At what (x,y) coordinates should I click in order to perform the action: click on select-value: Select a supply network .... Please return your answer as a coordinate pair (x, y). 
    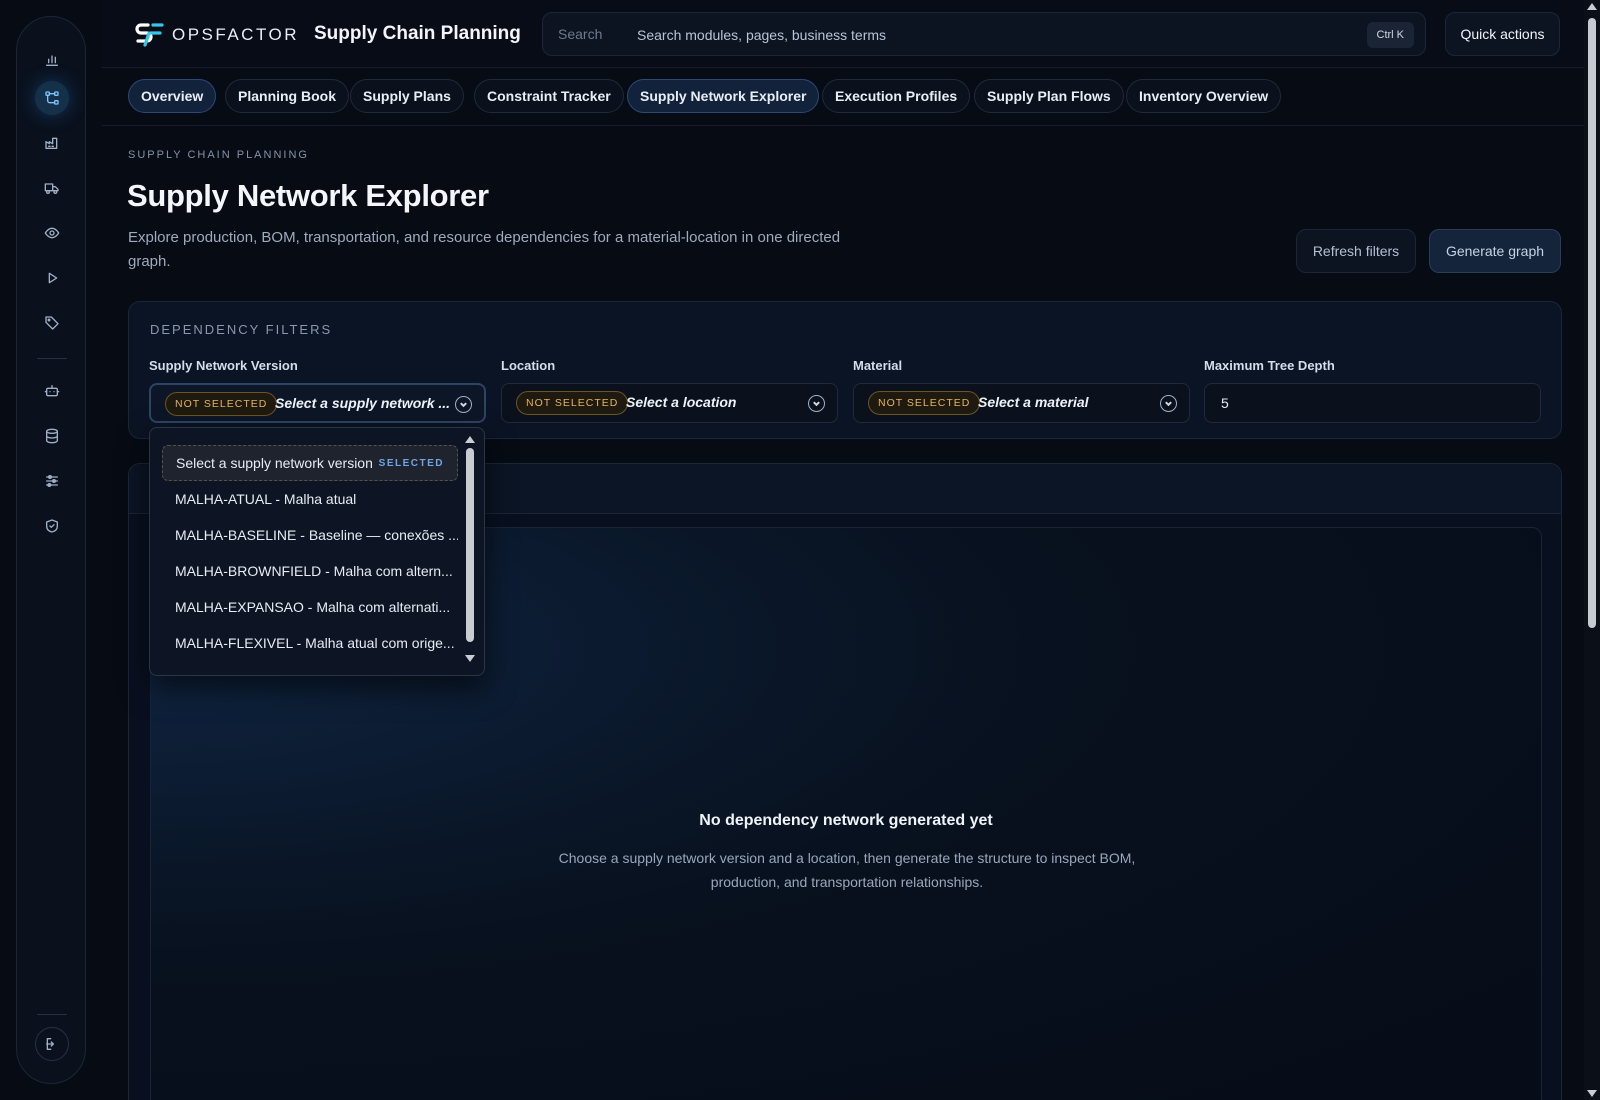
    Looking at the image, I should click on (363, 403).